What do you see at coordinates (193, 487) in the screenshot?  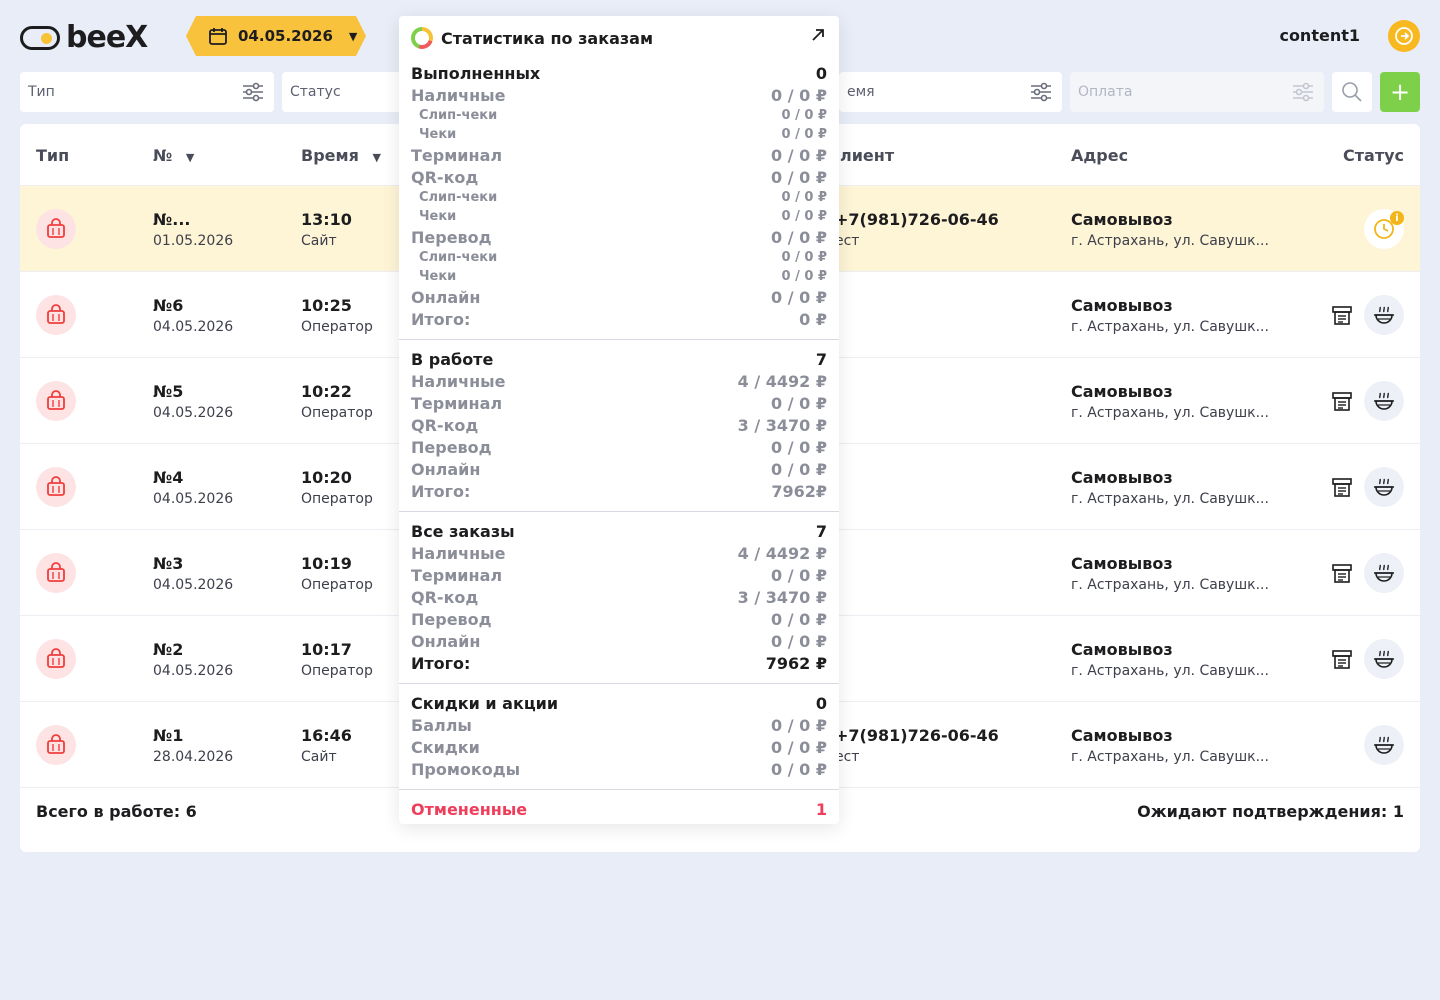 I see `order-number-cell: №4 04.05.2026` at bounding box center [193, 487].